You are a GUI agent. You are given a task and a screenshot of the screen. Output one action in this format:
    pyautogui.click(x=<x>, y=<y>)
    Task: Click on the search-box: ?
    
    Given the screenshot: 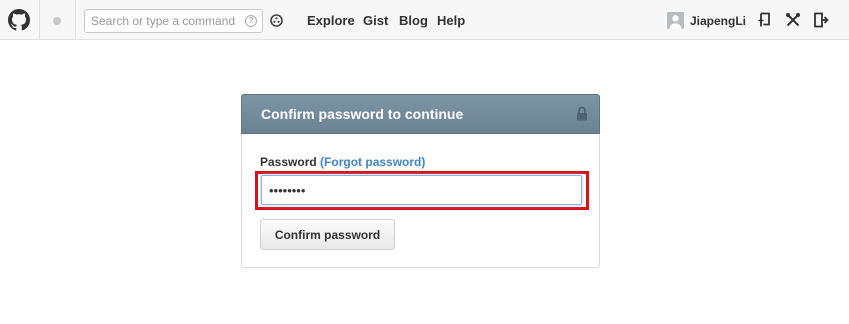 What is the action you would take?
    pyautogui.click(x=173, y=21)
    